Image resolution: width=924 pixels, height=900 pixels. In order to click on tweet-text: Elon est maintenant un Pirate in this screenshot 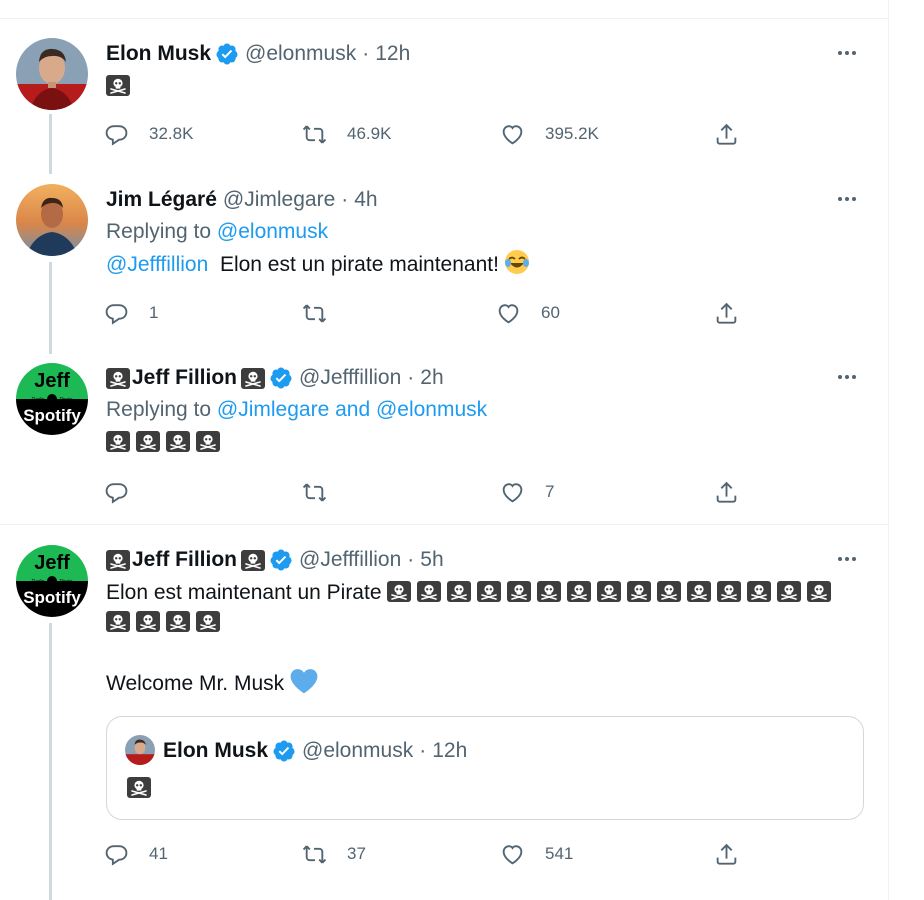, I will do `click(483, 593)`.